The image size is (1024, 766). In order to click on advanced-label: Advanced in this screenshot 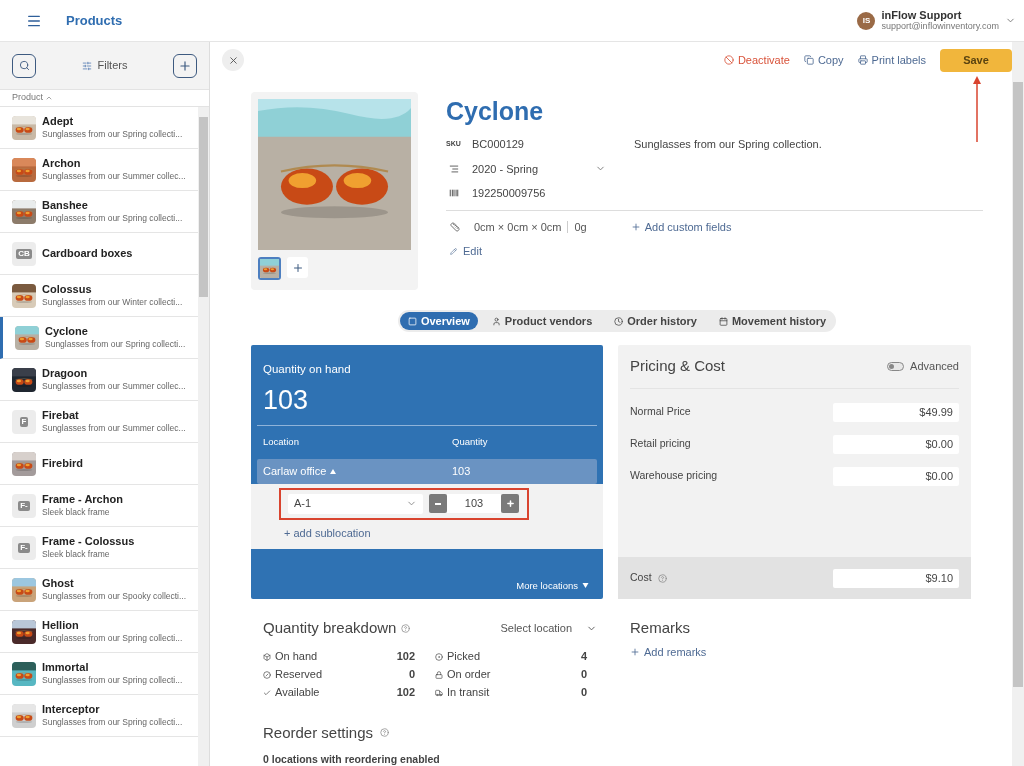, I will do `click(934, 367)`.